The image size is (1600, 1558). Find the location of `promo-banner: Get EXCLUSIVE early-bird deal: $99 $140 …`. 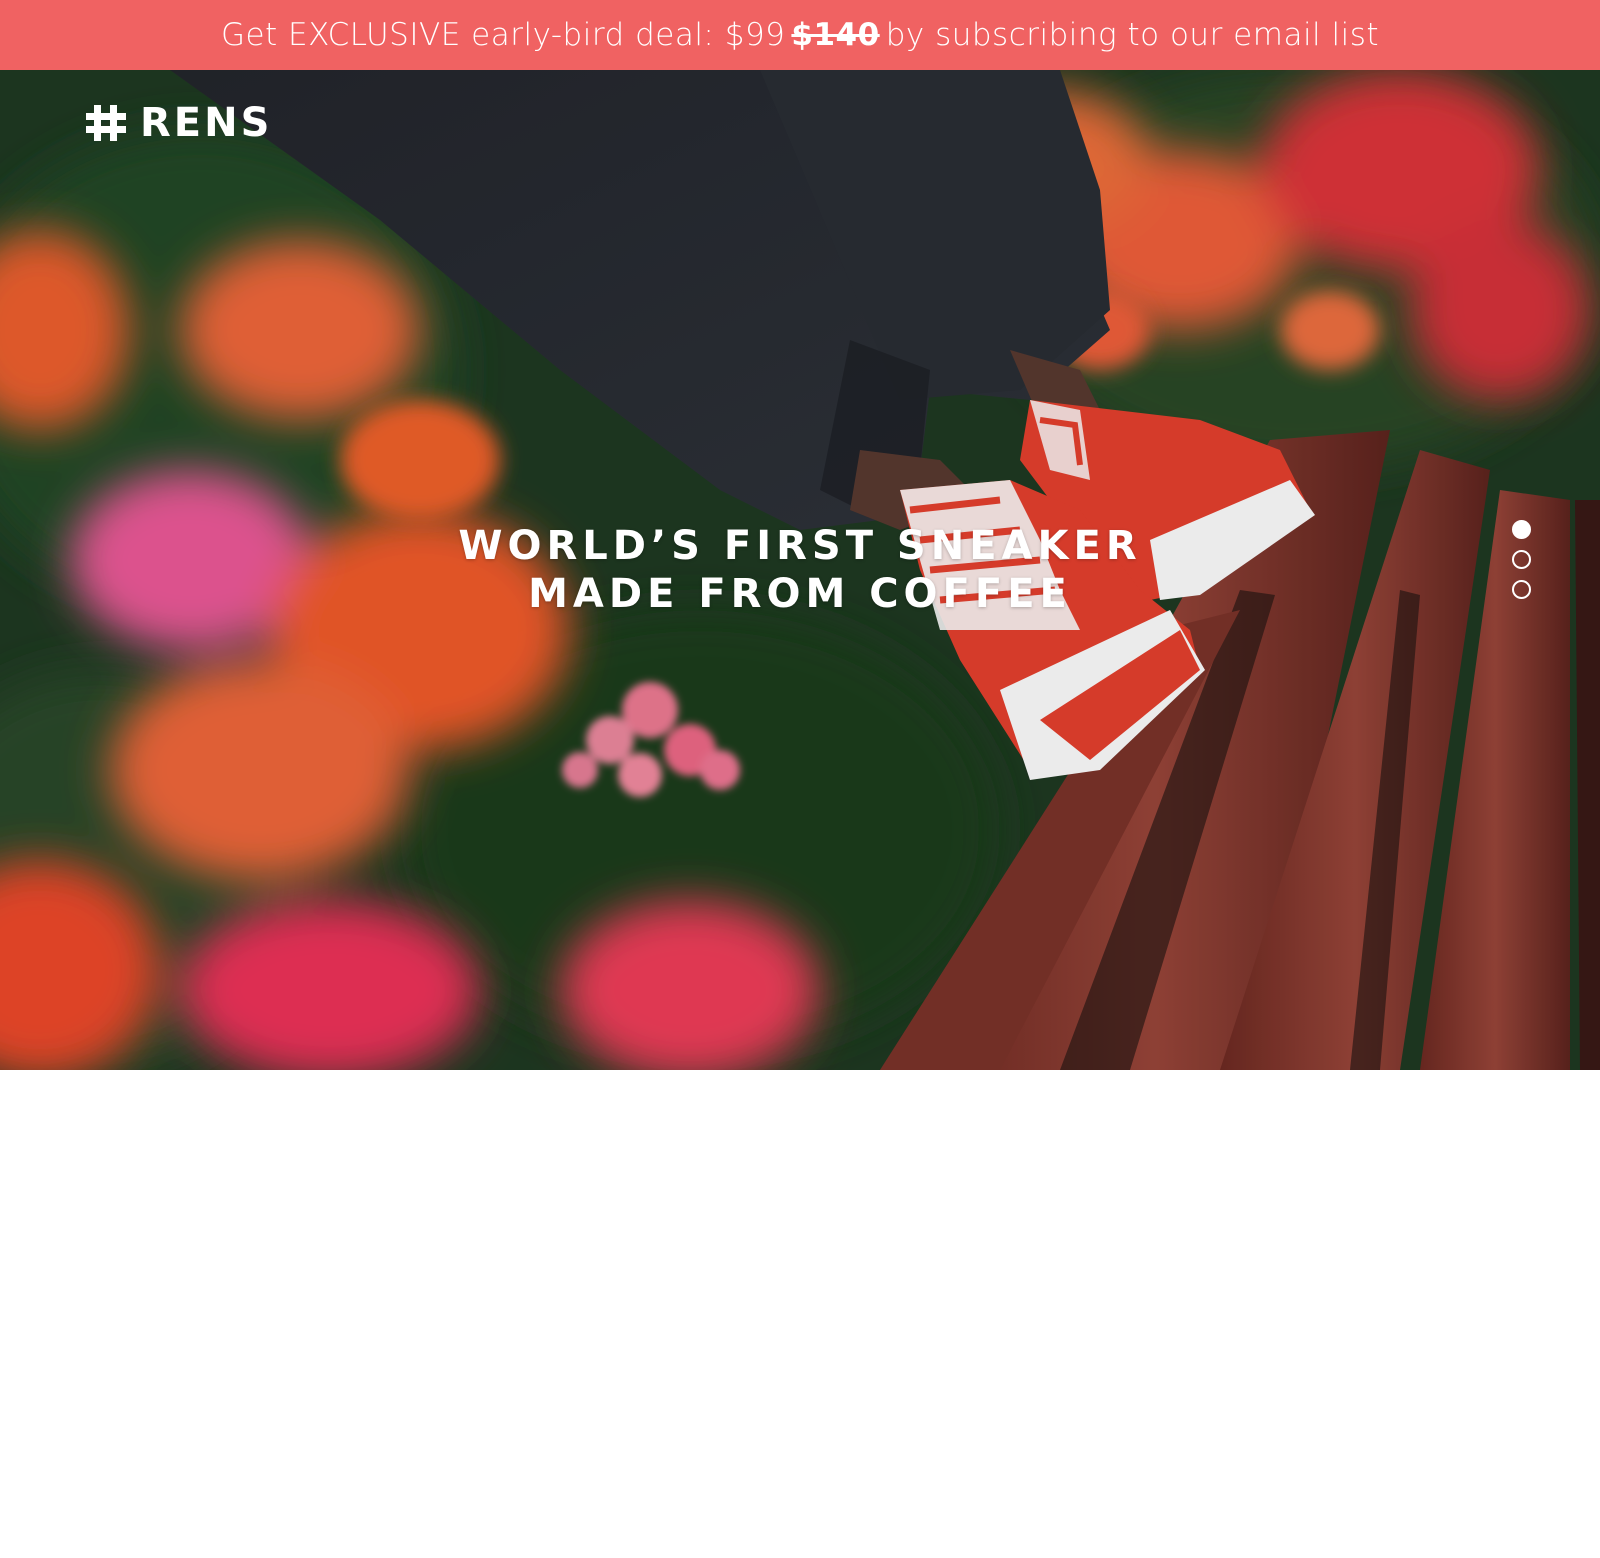

promo-banner: Get EXCLUSIVE early-bird deal: $99 $140 … is located at coordinates (800, 35).